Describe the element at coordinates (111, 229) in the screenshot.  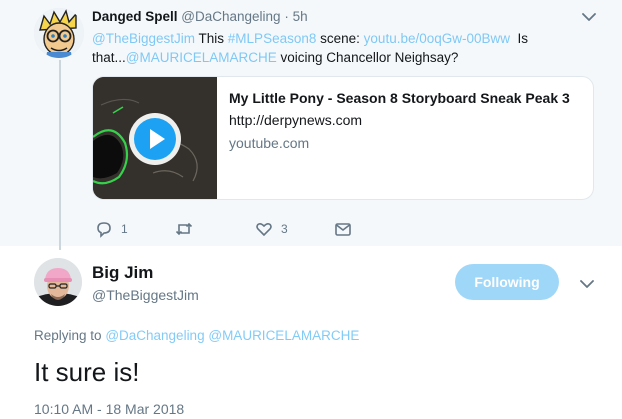
I see `reply-button: 1` at that location.